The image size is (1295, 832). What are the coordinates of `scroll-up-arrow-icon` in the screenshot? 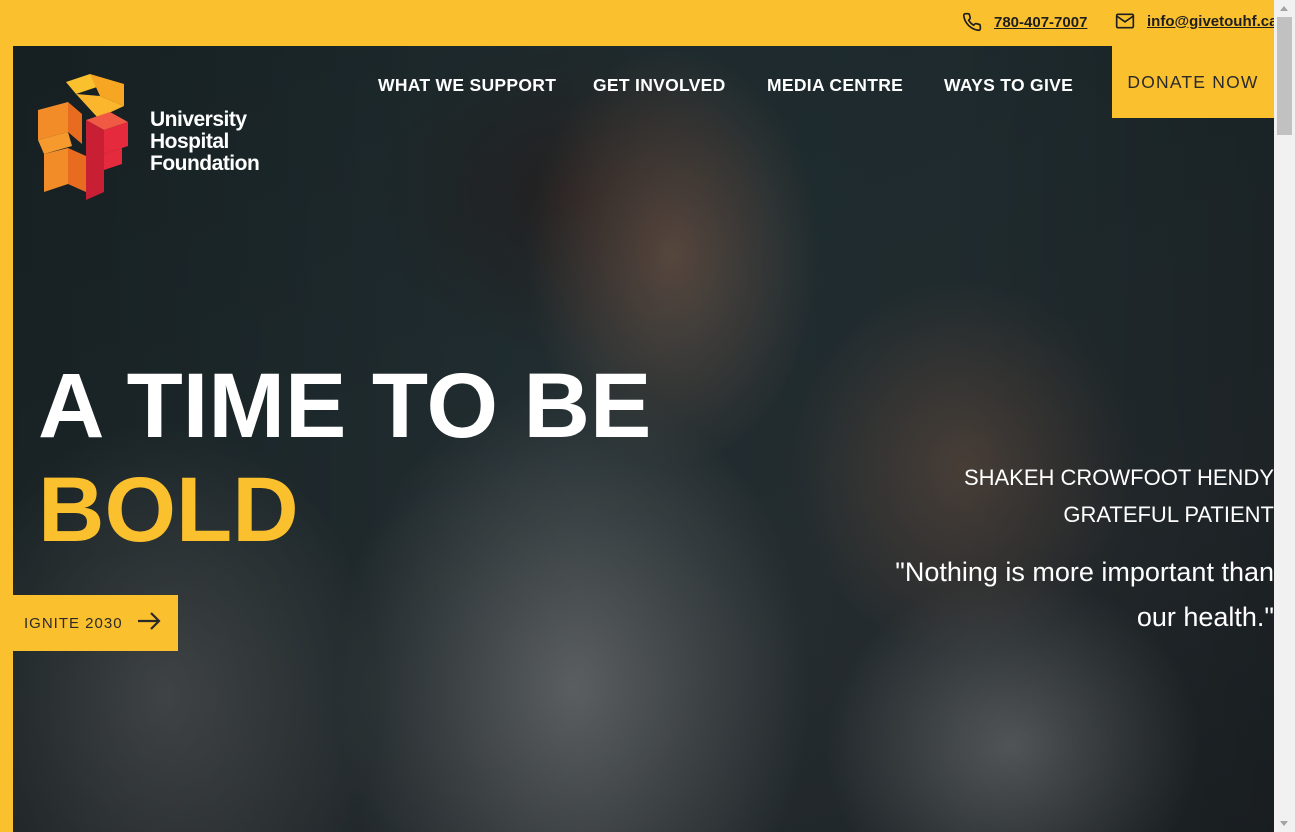 It's located at (1284, 8).